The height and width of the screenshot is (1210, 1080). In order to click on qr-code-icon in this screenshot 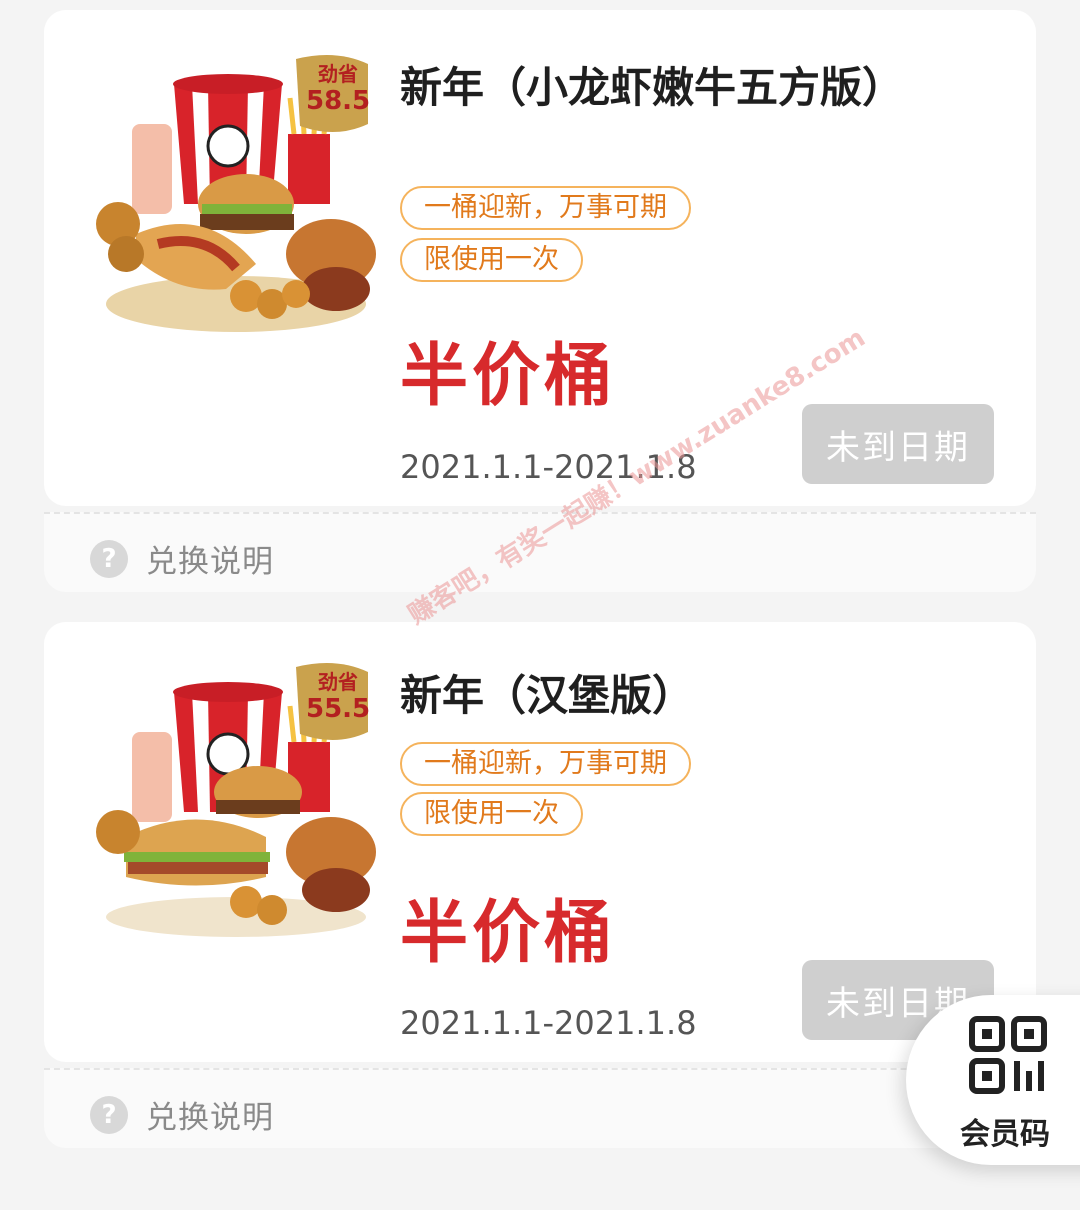, I will do `click(1008, 1055)`.